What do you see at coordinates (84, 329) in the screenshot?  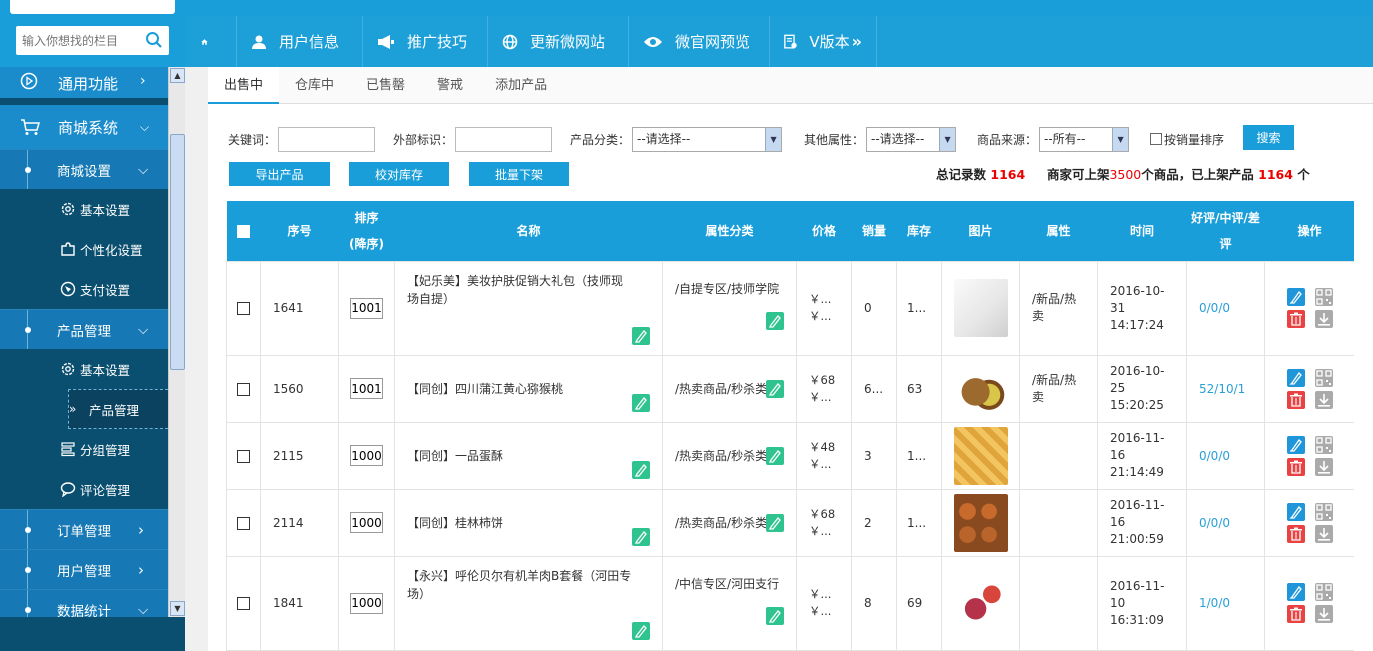 I see `sidebar-item-product-mgmt: 产品管理 ⌵` at bounding box center [84, 329].